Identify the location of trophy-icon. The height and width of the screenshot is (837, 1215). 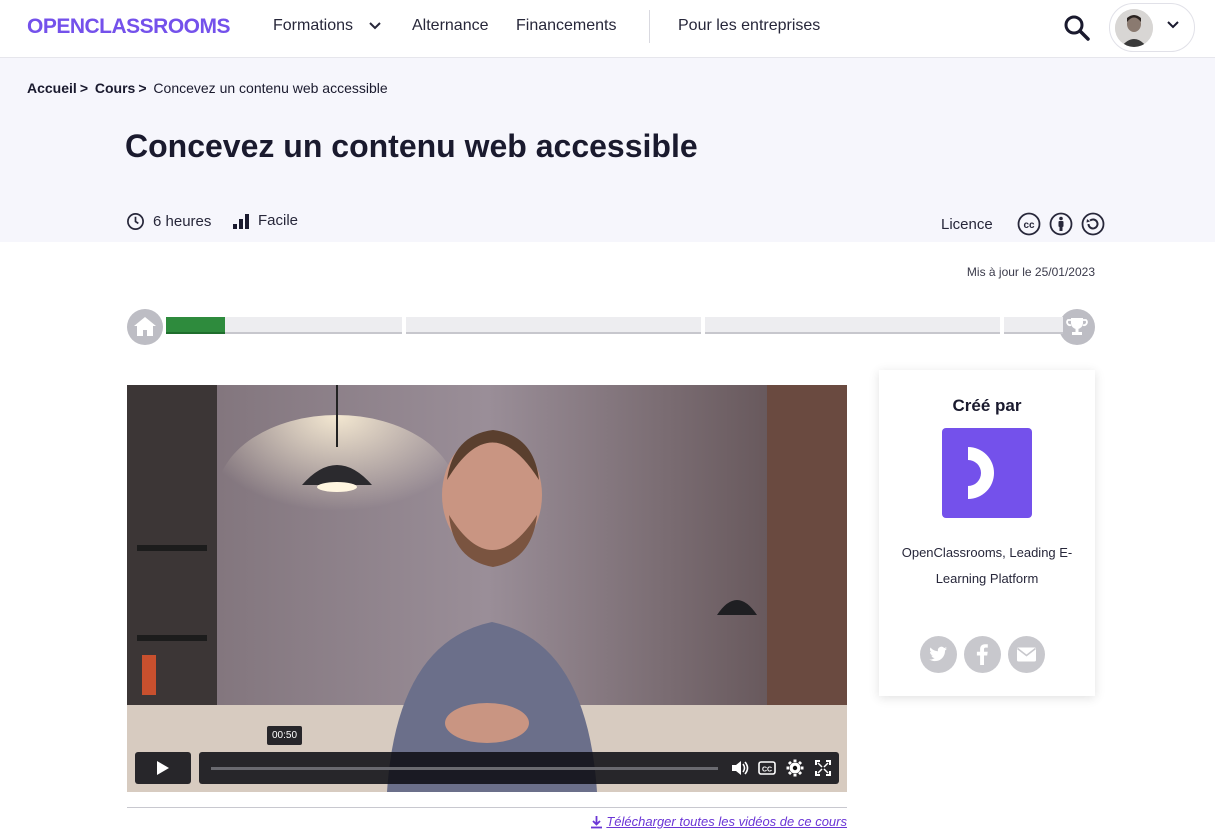
(1077, 326).